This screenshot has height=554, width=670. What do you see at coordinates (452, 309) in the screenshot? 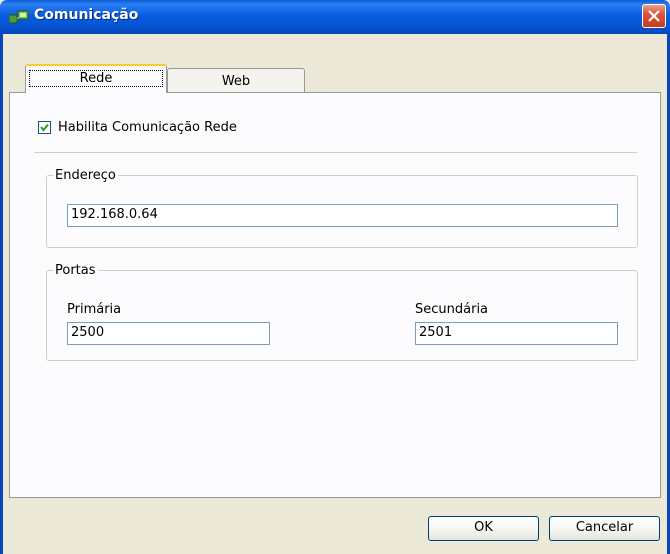
I see `secundaria-label: Secundária` at bounding box center [452, 309].